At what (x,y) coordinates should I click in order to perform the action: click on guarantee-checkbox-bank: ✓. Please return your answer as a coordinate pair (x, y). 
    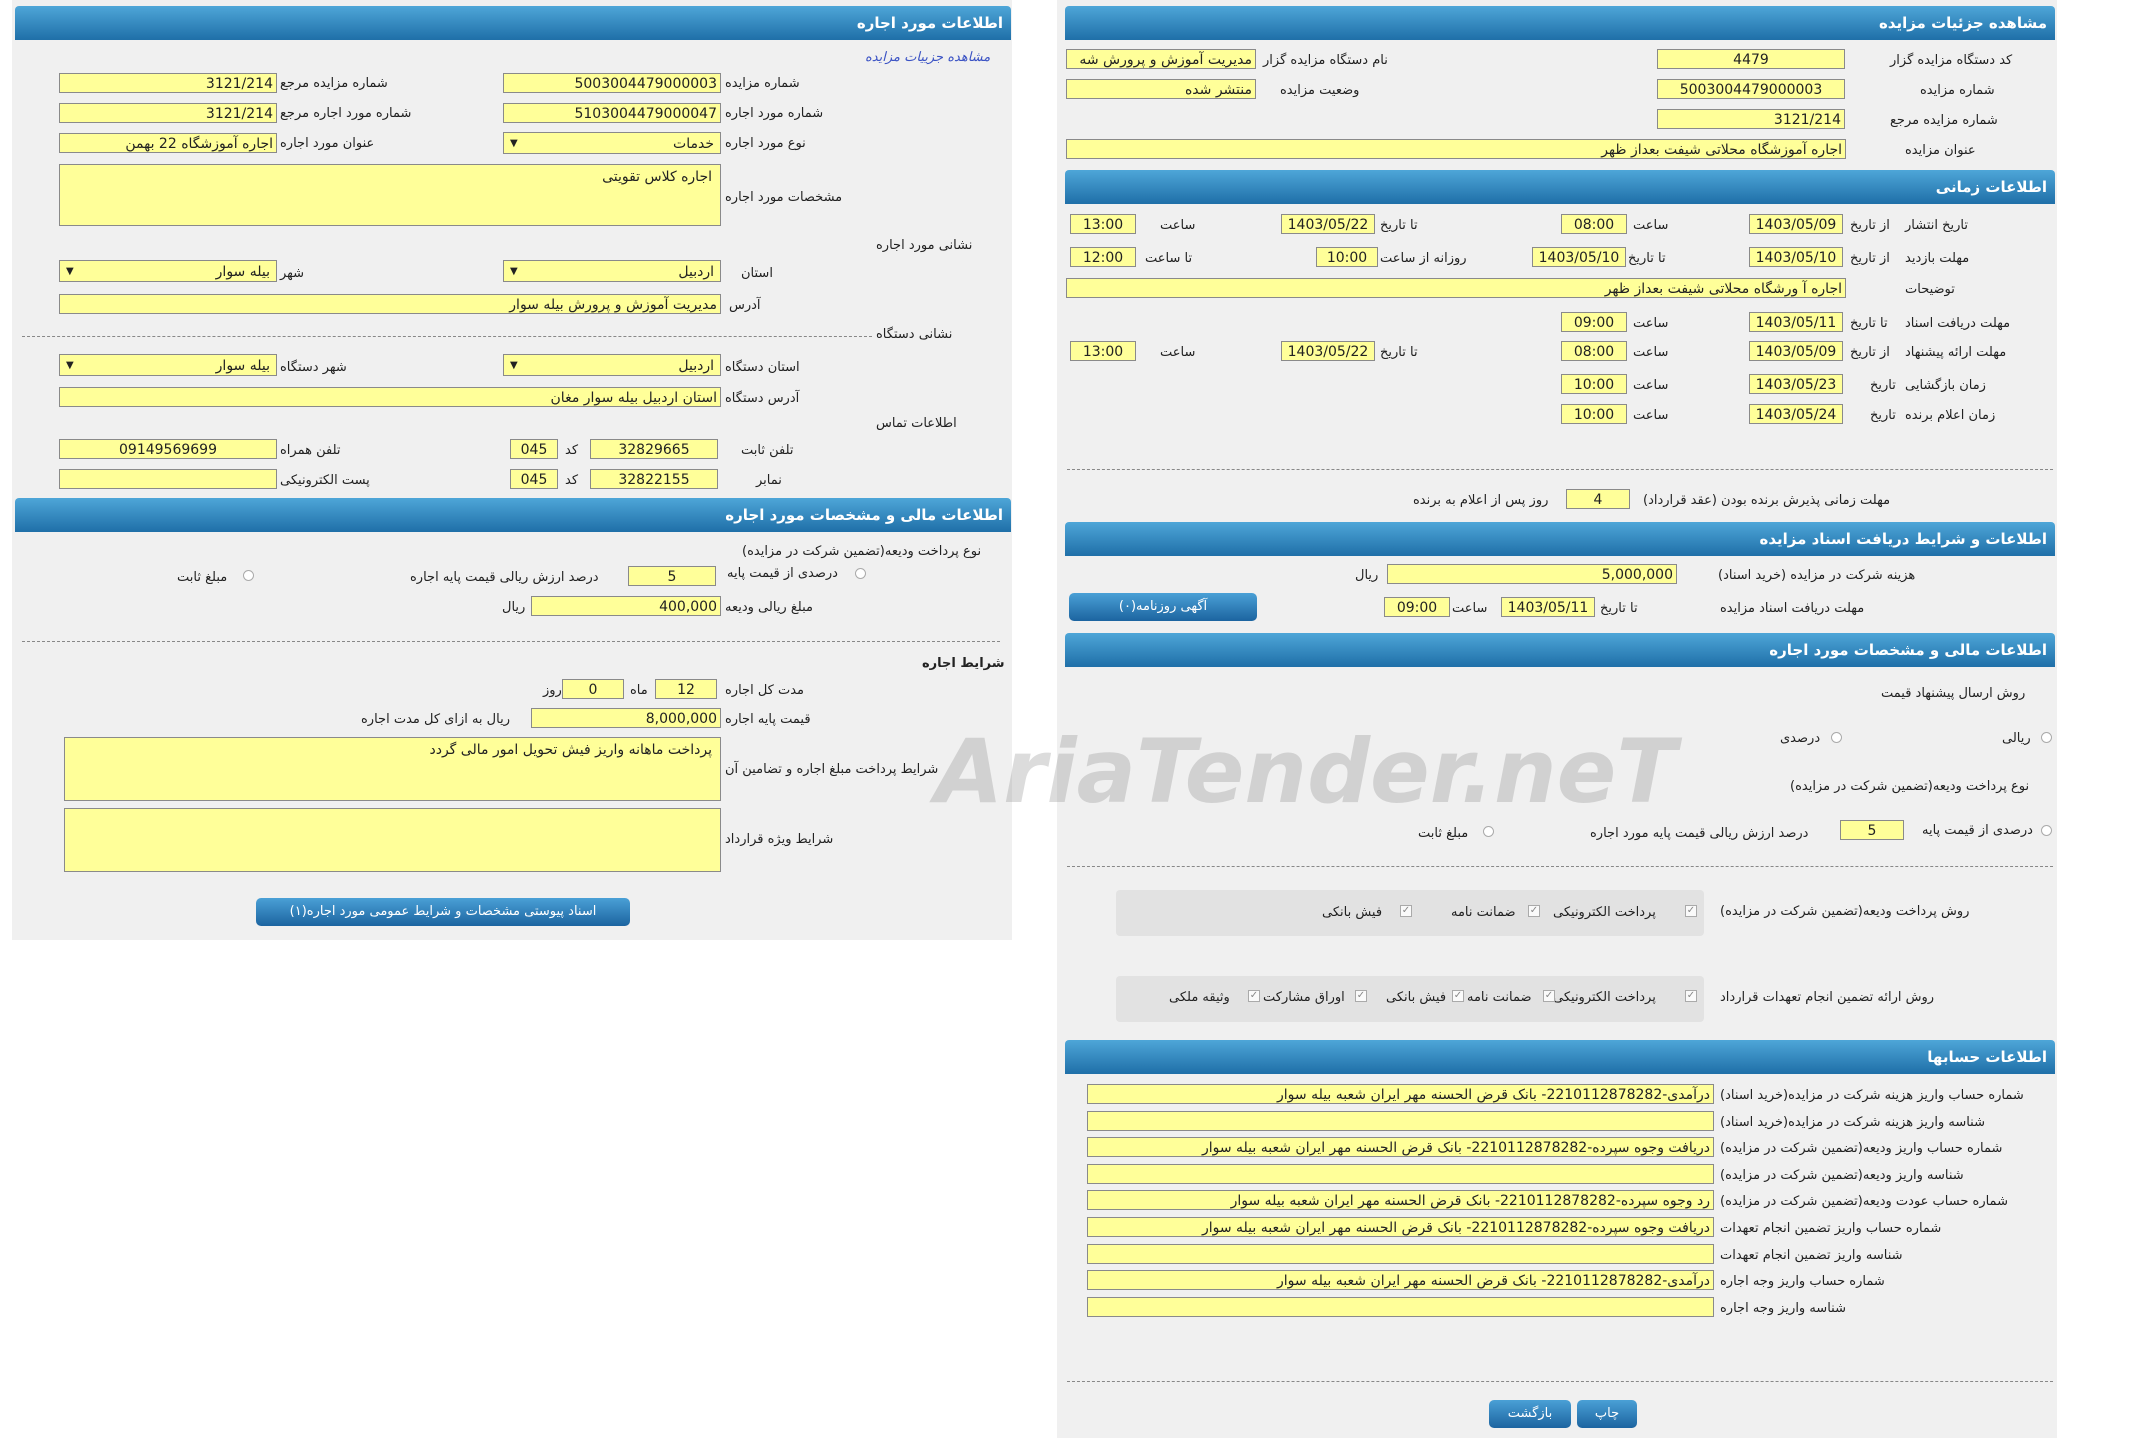
    Looking at the image, I should click on (1458, 996).